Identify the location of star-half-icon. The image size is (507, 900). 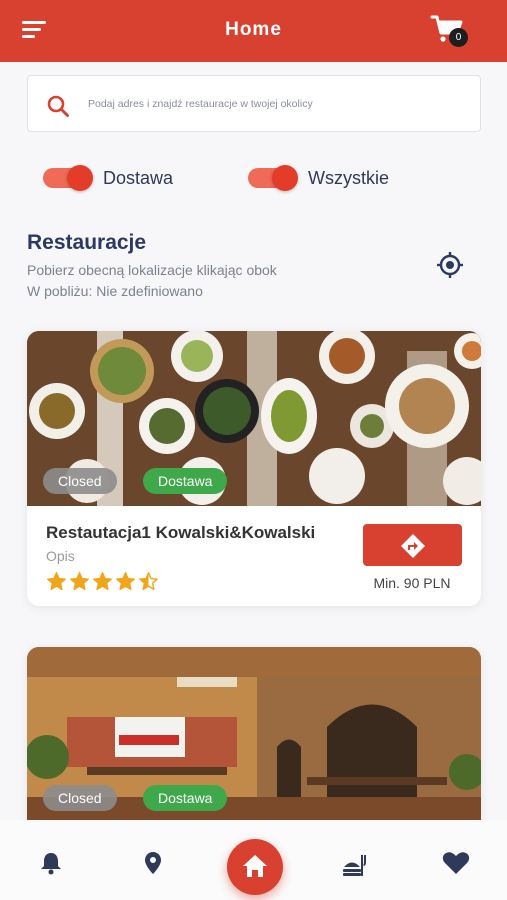
(148, 581).